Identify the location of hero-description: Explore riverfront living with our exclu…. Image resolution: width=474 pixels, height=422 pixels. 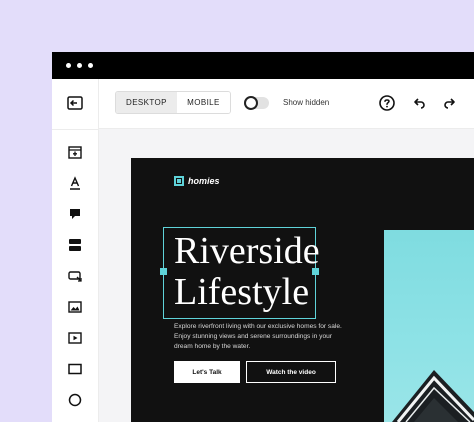
(259, 337).